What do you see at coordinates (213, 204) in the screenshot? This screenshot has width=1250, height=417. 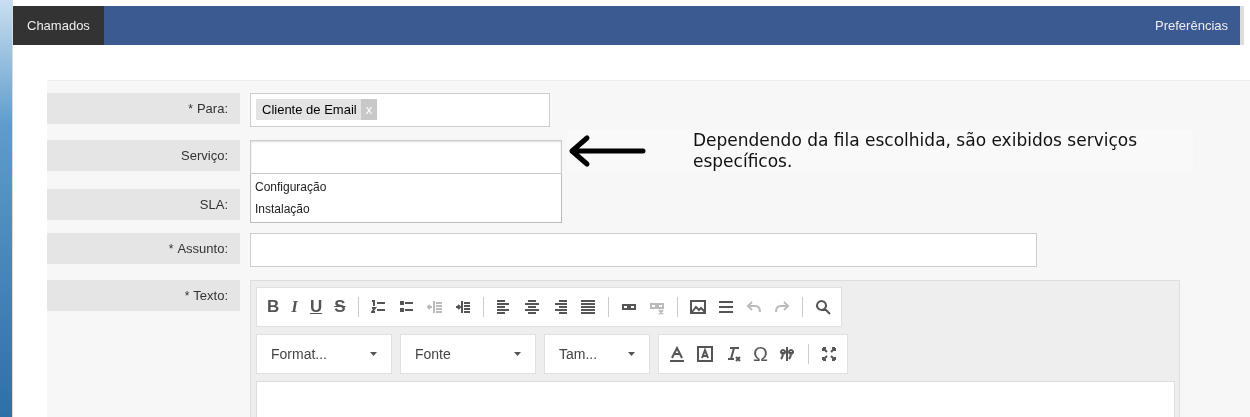 I see `label-text: SLA:` at bounding box center [213, 204].